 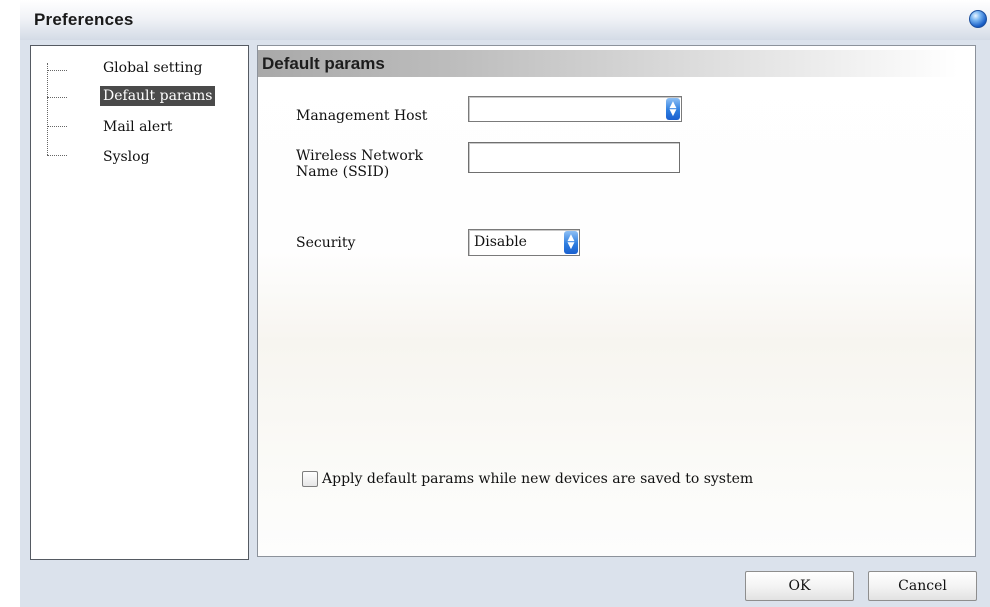 I want to click on ssid-label-line2: Name (SSID), so click(x=343, y=172).